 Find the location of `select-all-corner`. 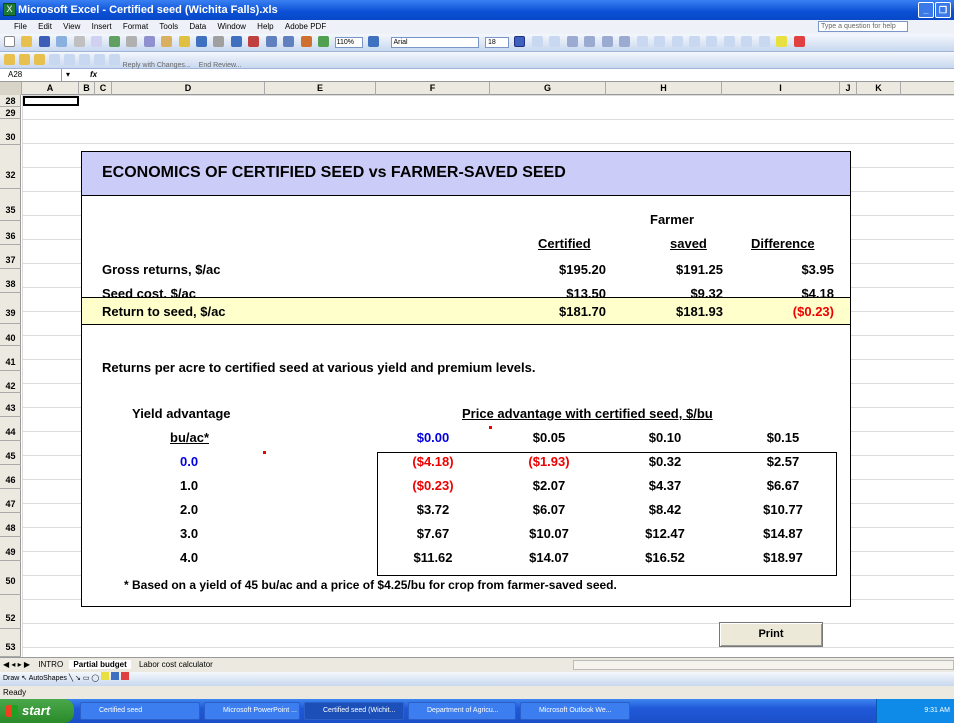

select-all-corner is located at coordinates (11, 88).